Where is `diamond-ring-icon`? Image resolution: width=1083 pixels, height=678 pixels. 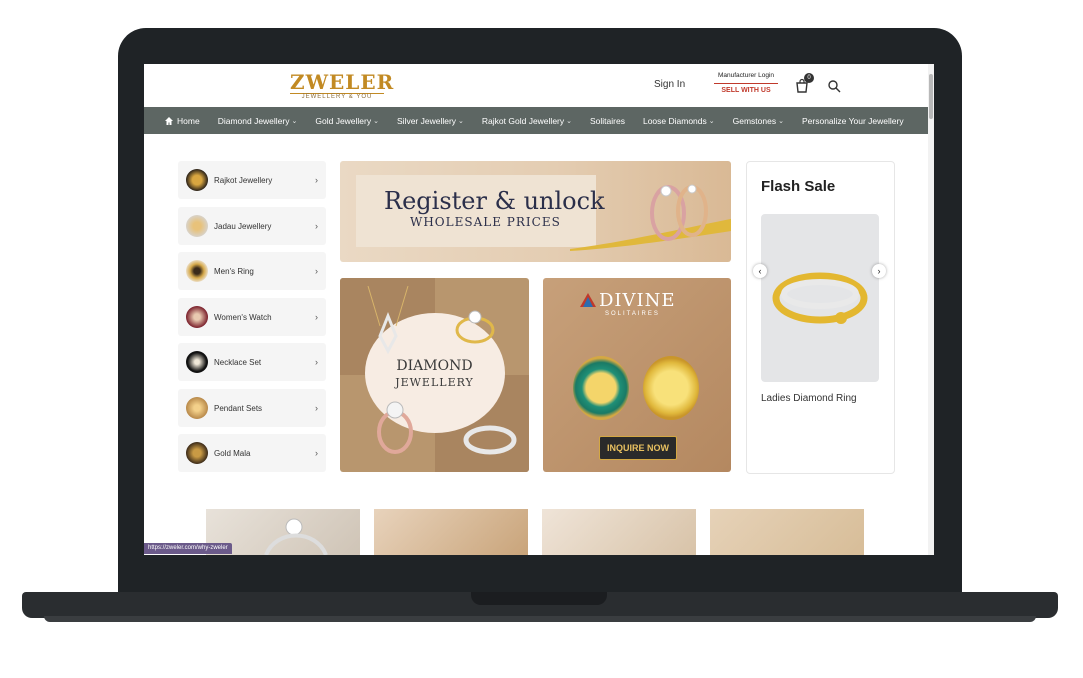 diamond-ring-icon is located at coordinates (820, 298).